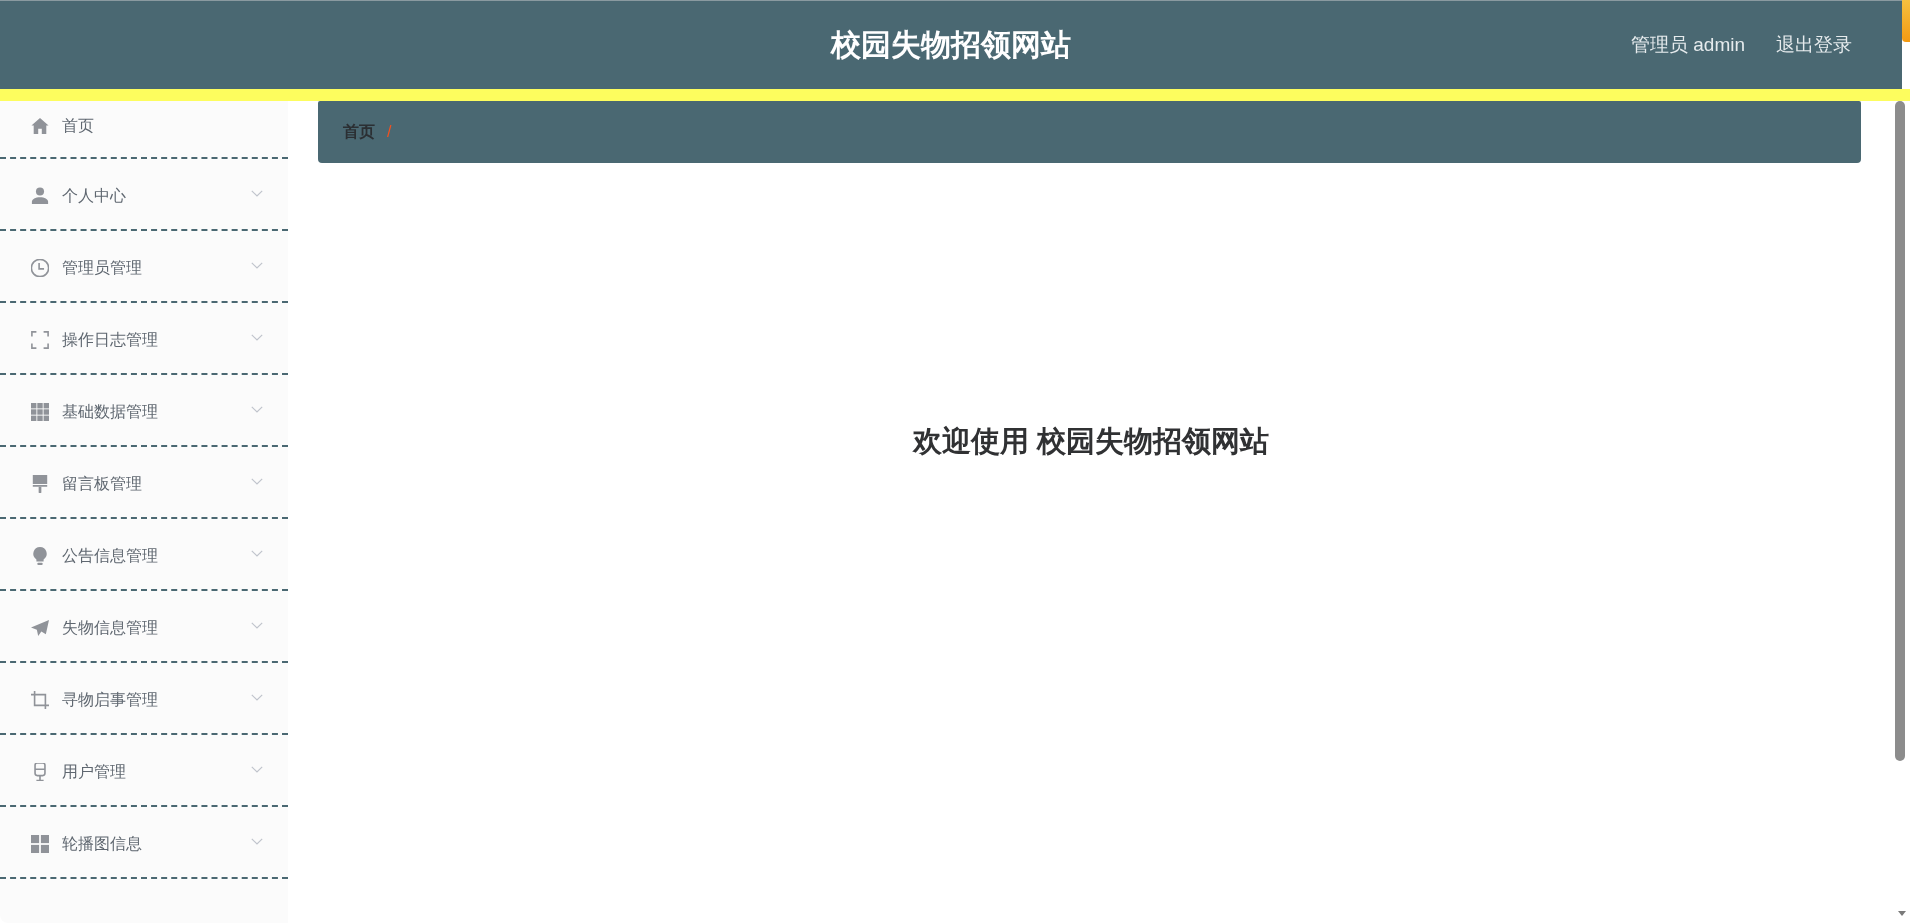 The width and height of the screenshot is (1910, 923). What do you see at coordinates (144, 339) in the screenshot?
I see `sidebar-item: 操作日志管理` at bounding box center [144, 339].